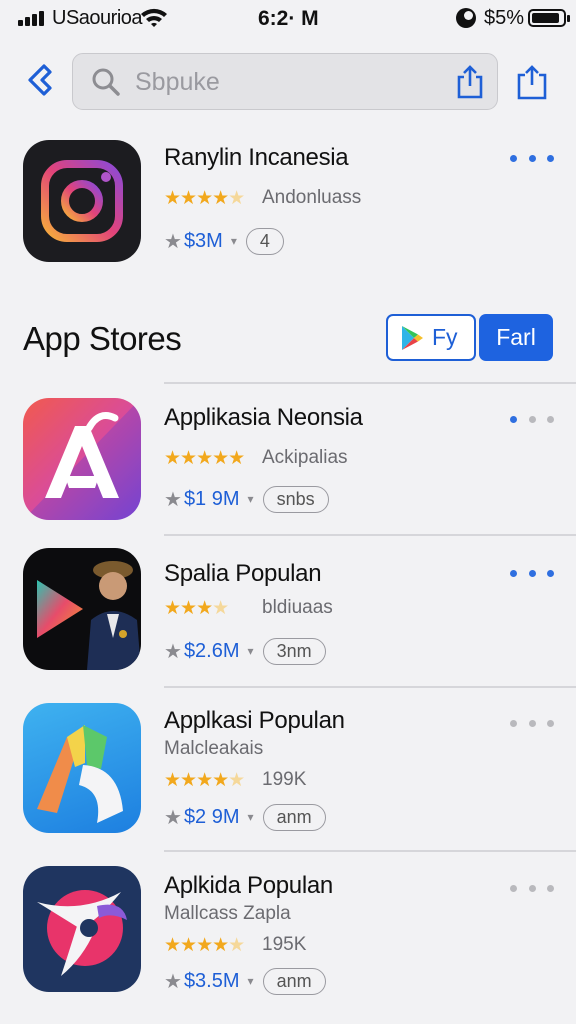 This screenshot has width=576, height=1024. I want to click on share-button, so click(532, 82).